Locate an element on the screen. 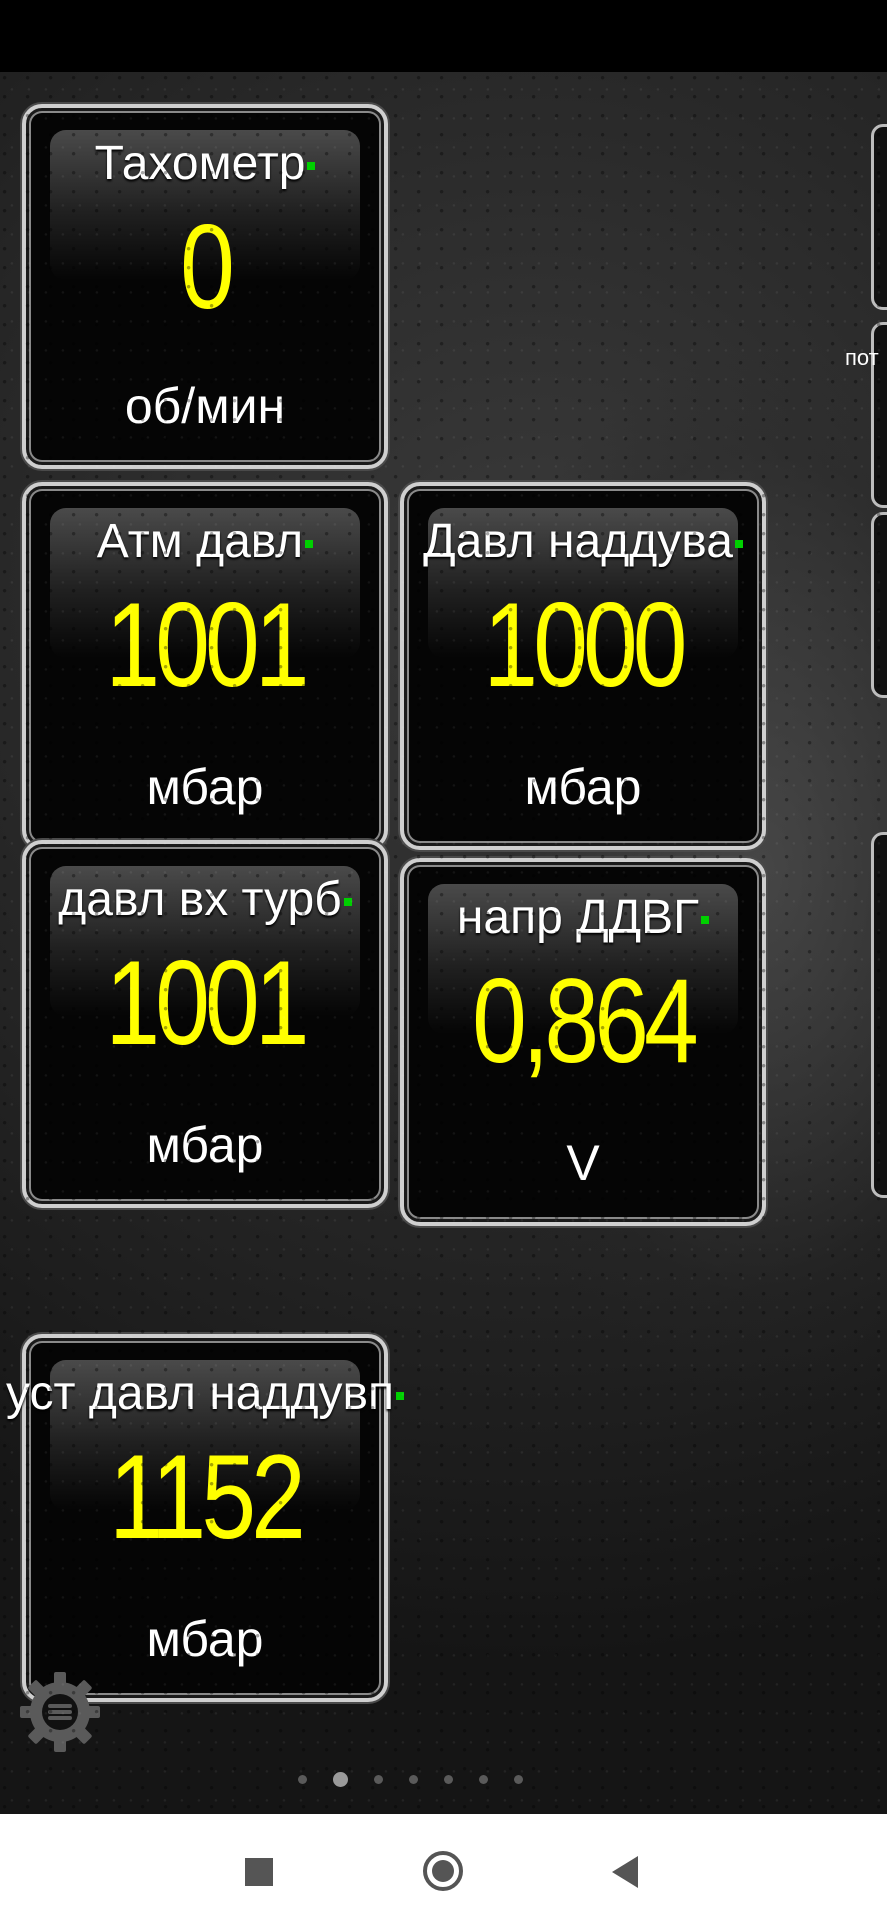  back-triangle-icon is located at coordinates (625, 1872).